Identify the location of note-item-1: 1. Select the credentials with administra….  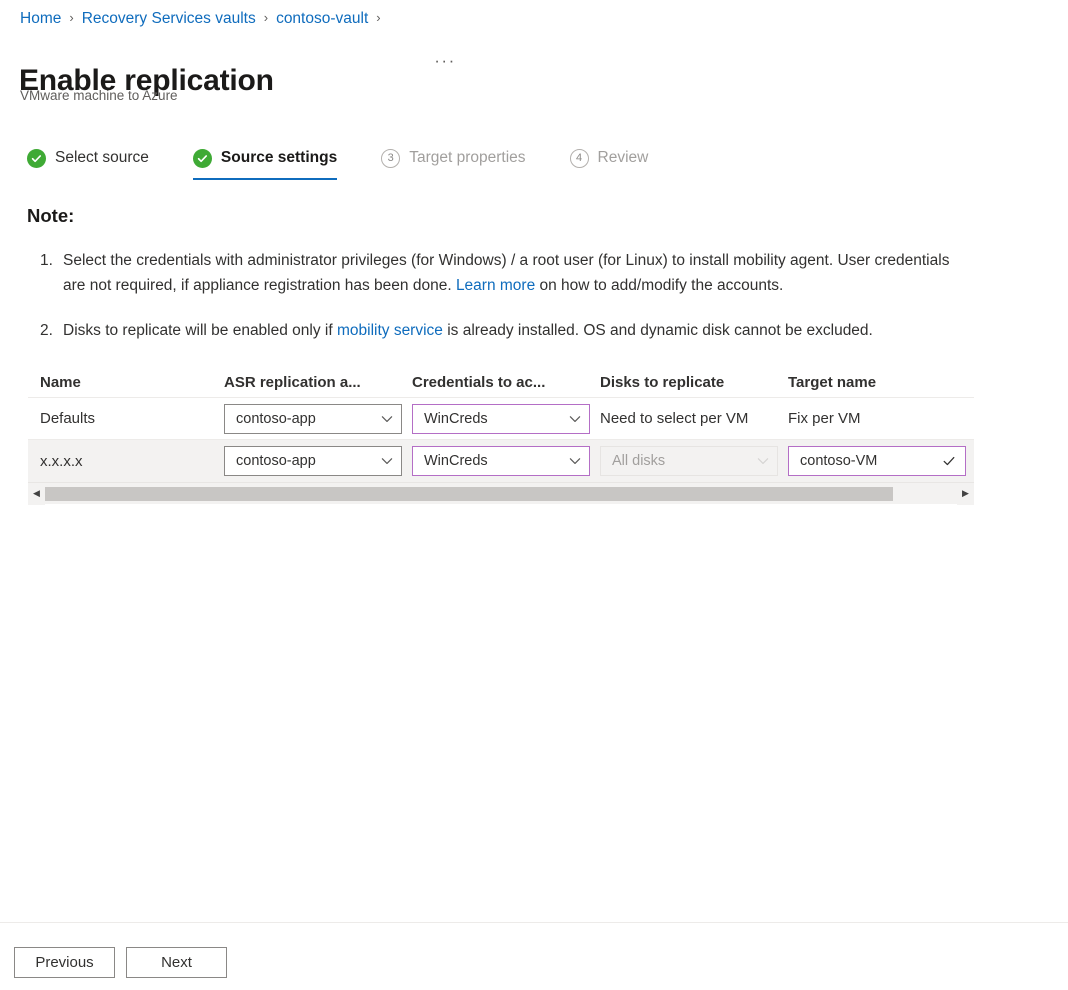
(497, 273).